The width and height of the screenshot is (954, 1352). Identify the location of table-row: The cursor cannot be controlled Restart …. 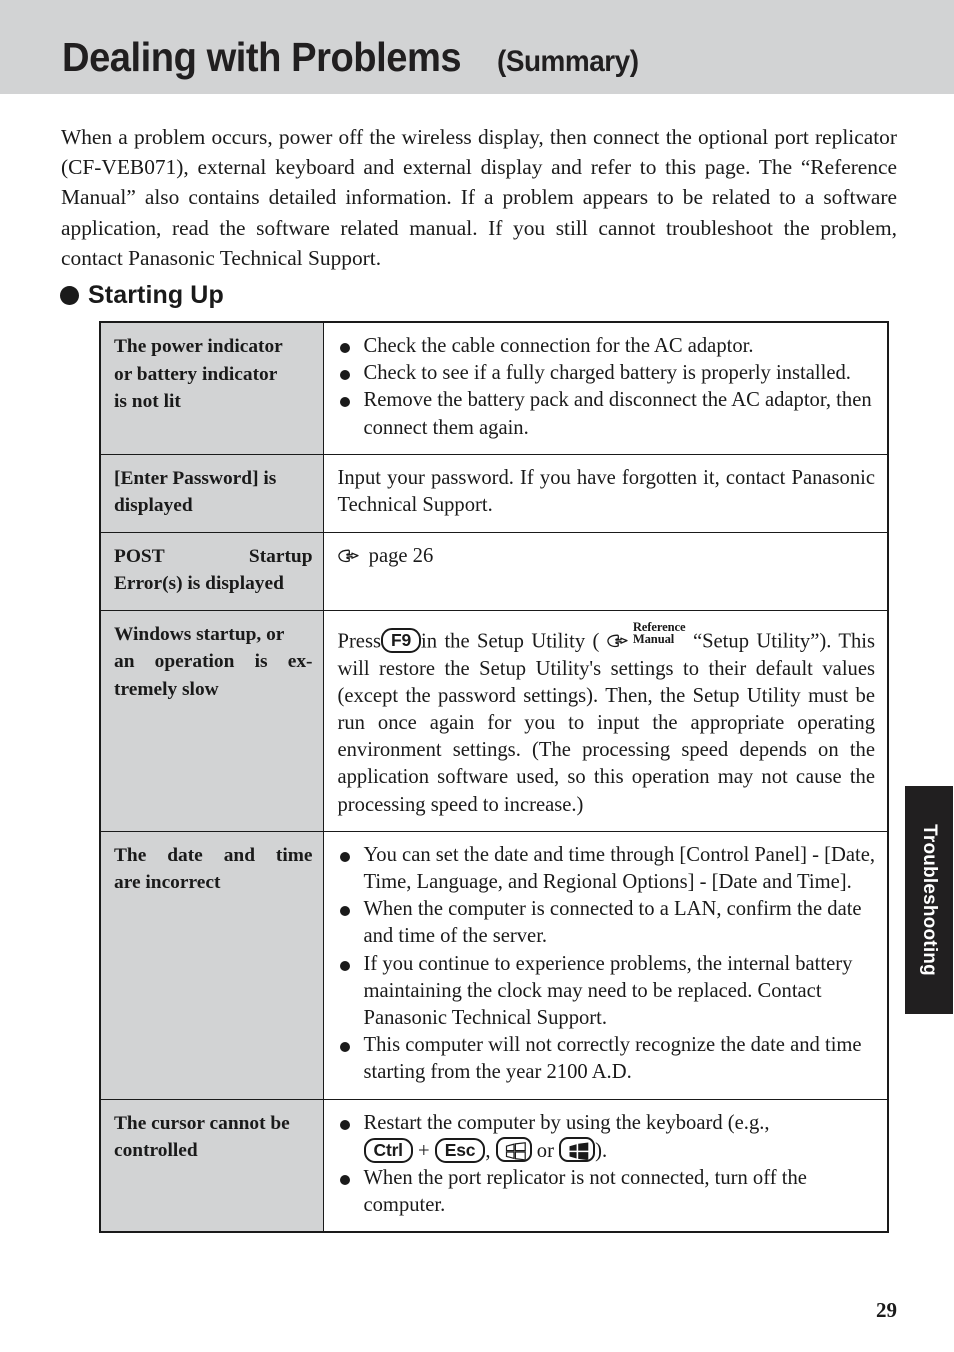
(494, 1165).